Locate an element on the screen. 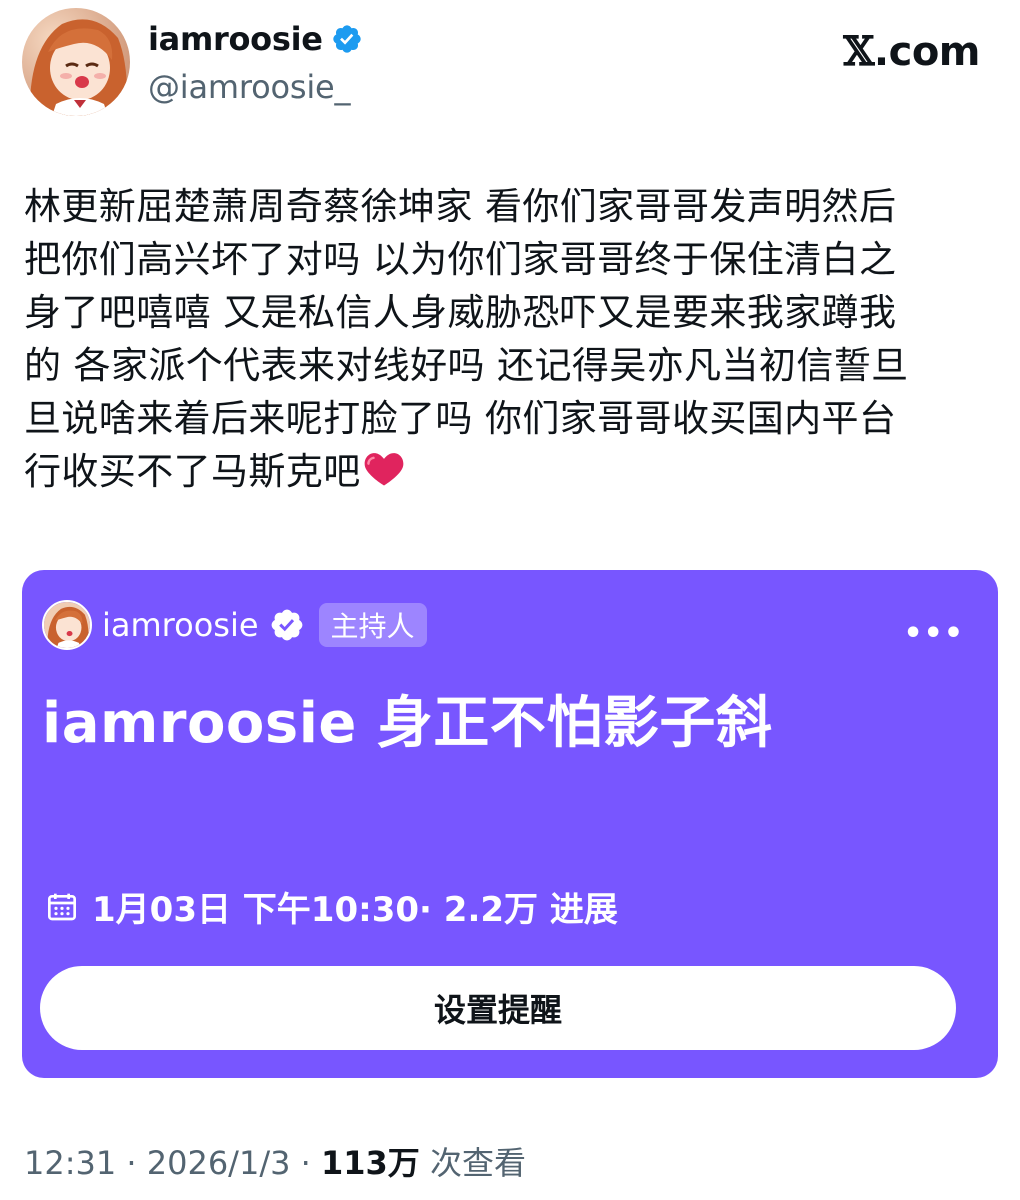 The height and width of the screenshot is (1200, 1020). brand-suffix: .com is located at coordinates (927, 52).